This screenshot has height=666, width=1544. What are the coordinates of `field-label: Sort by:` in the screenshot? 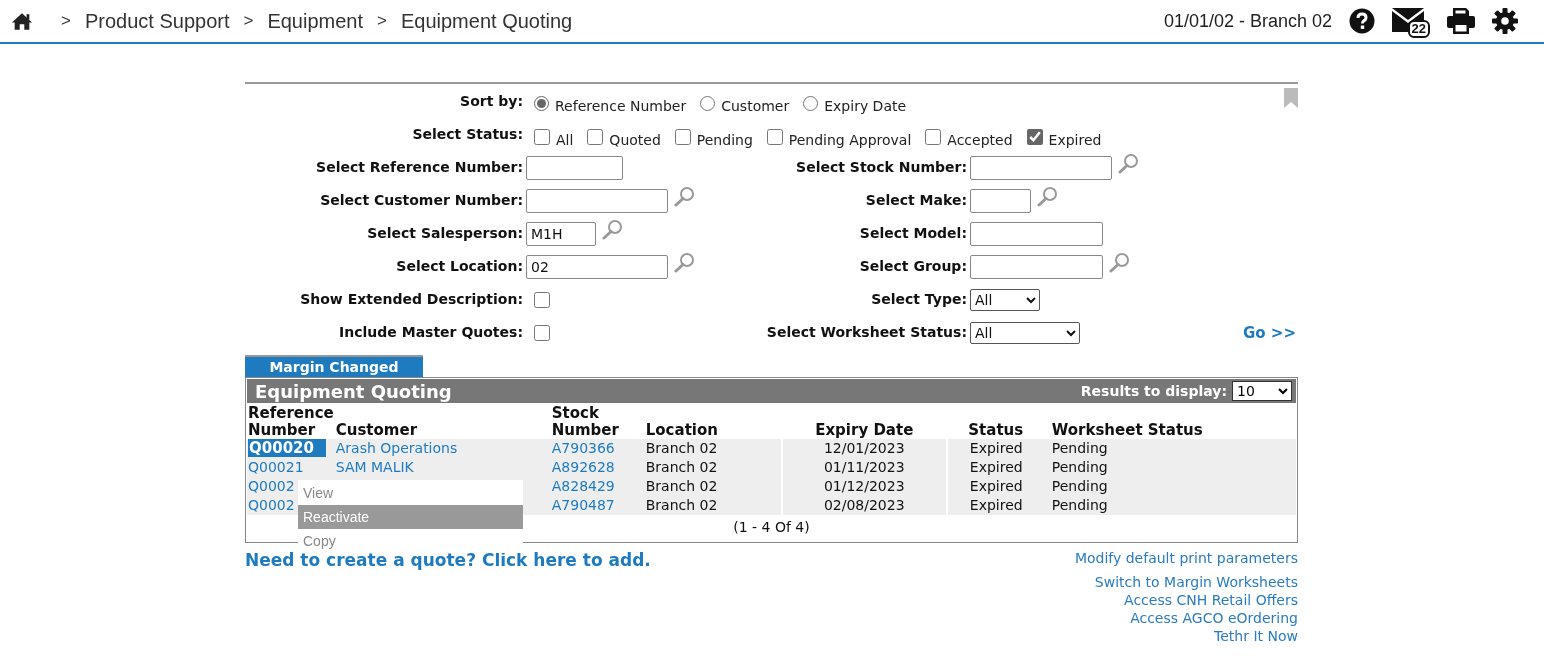 It's located at (491, 101).